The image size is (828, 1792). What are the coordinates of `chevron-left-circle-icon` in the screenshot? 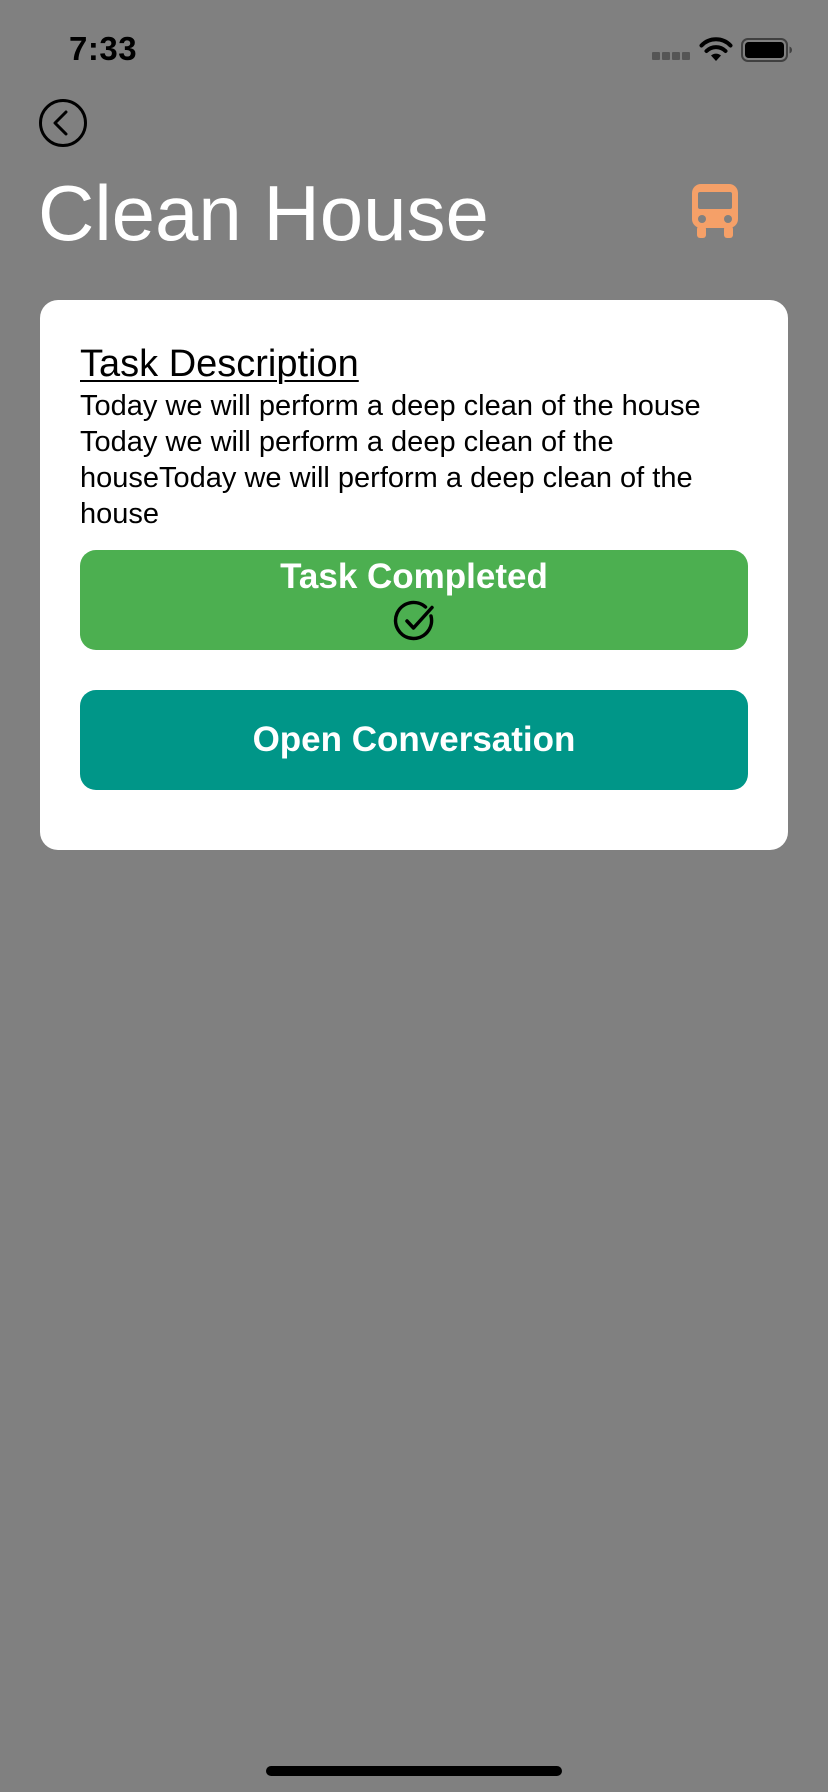 It's located at (63, 123).